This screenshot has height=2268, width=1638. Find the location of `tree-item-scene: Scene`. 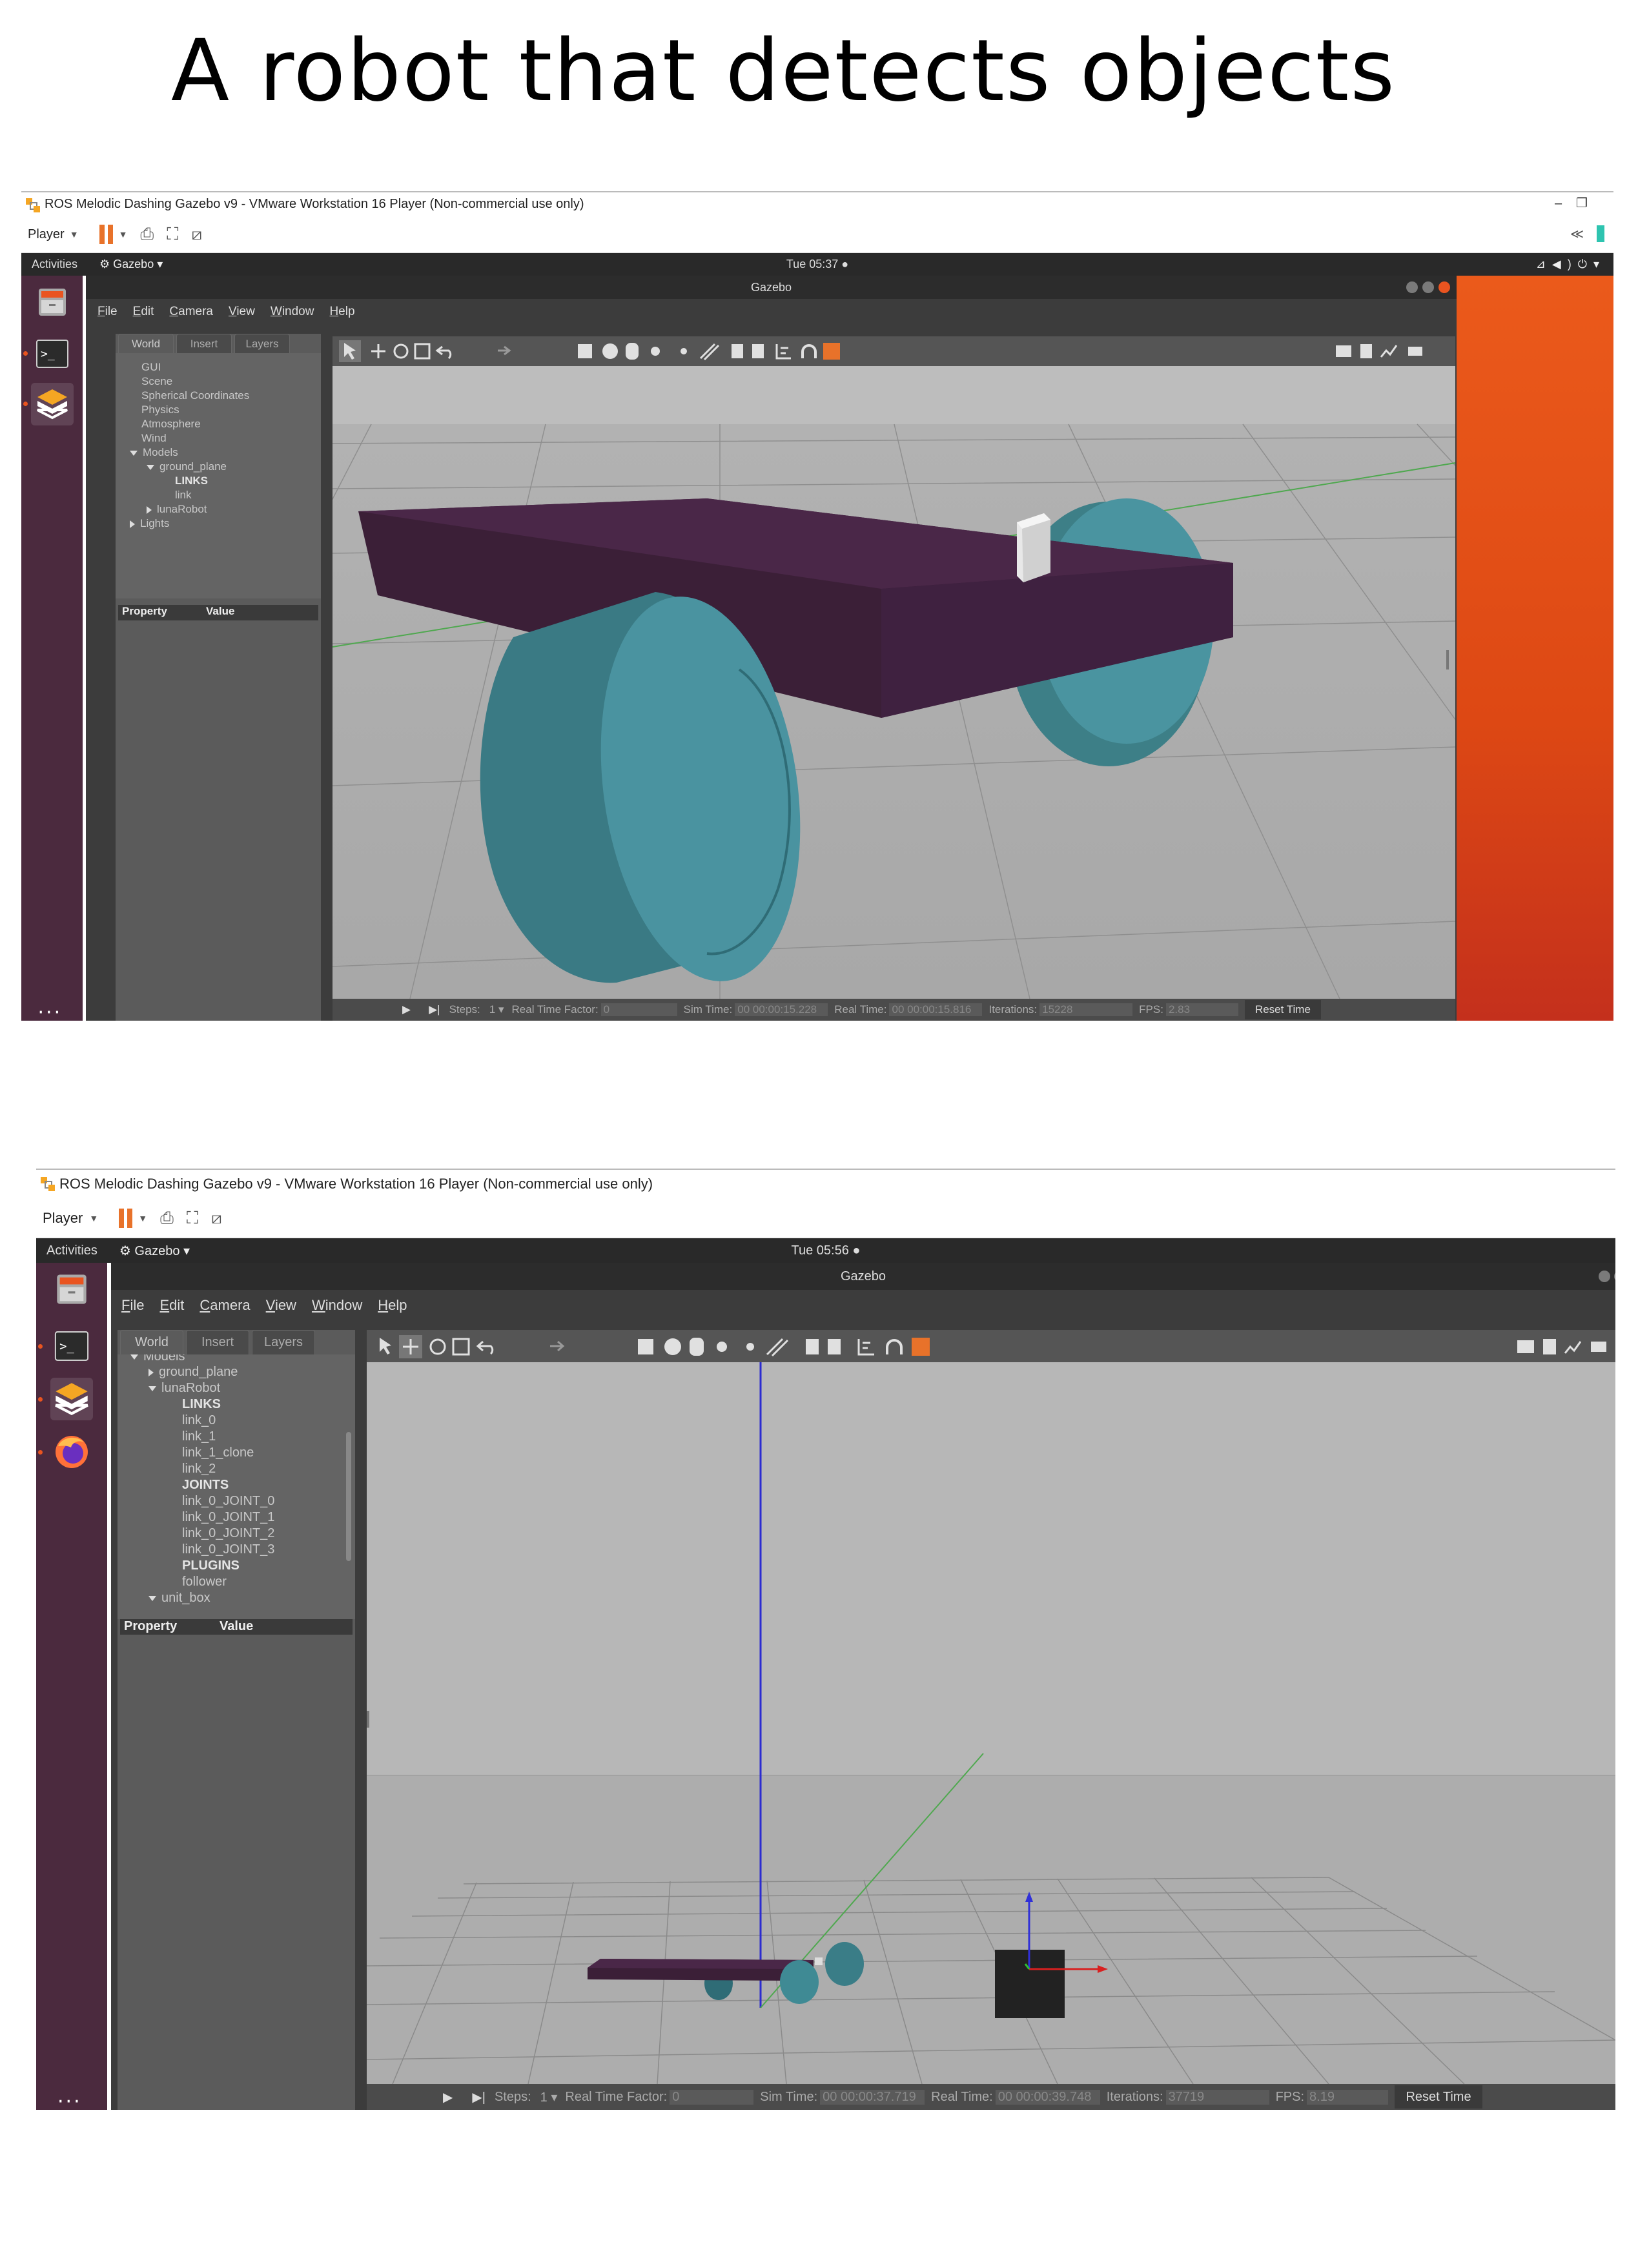

tree-item-scene: Scene is located at coordinates (156, 381).